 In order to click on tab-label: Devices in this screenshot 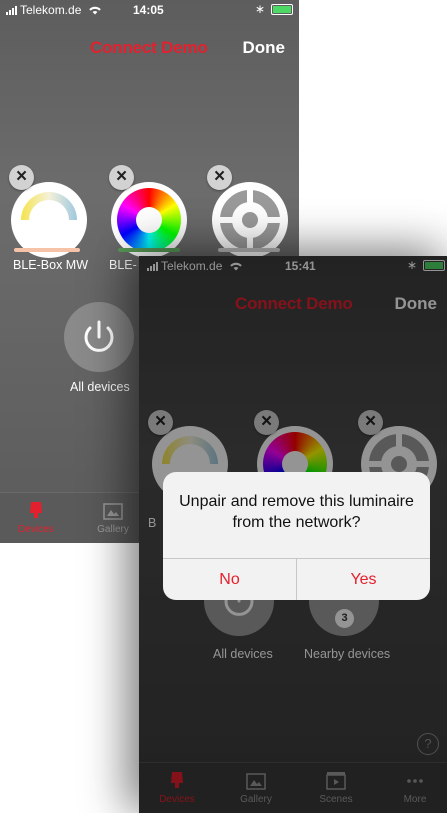, I will do `click(36, 529)`.